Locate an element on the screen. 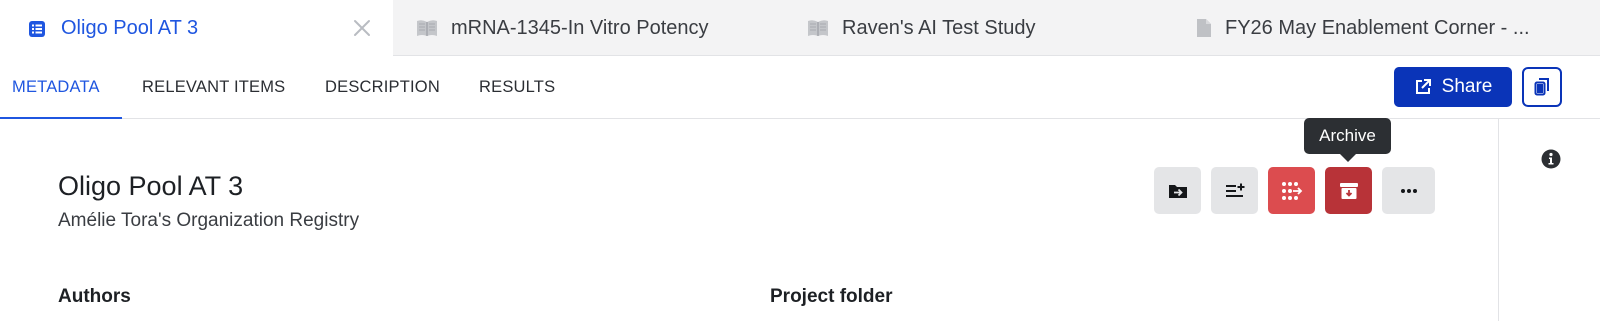 The height and width of the screenshot is (321, 1600). archive-button is located at coordinates (1348, 190).